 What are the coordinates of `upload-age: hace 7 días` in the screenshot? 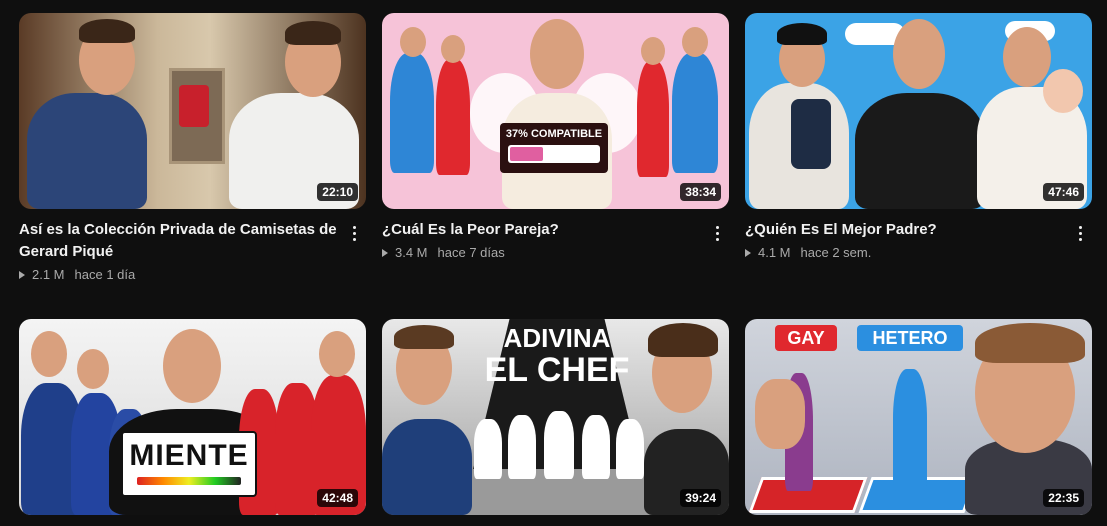 It's located at (471, 252).